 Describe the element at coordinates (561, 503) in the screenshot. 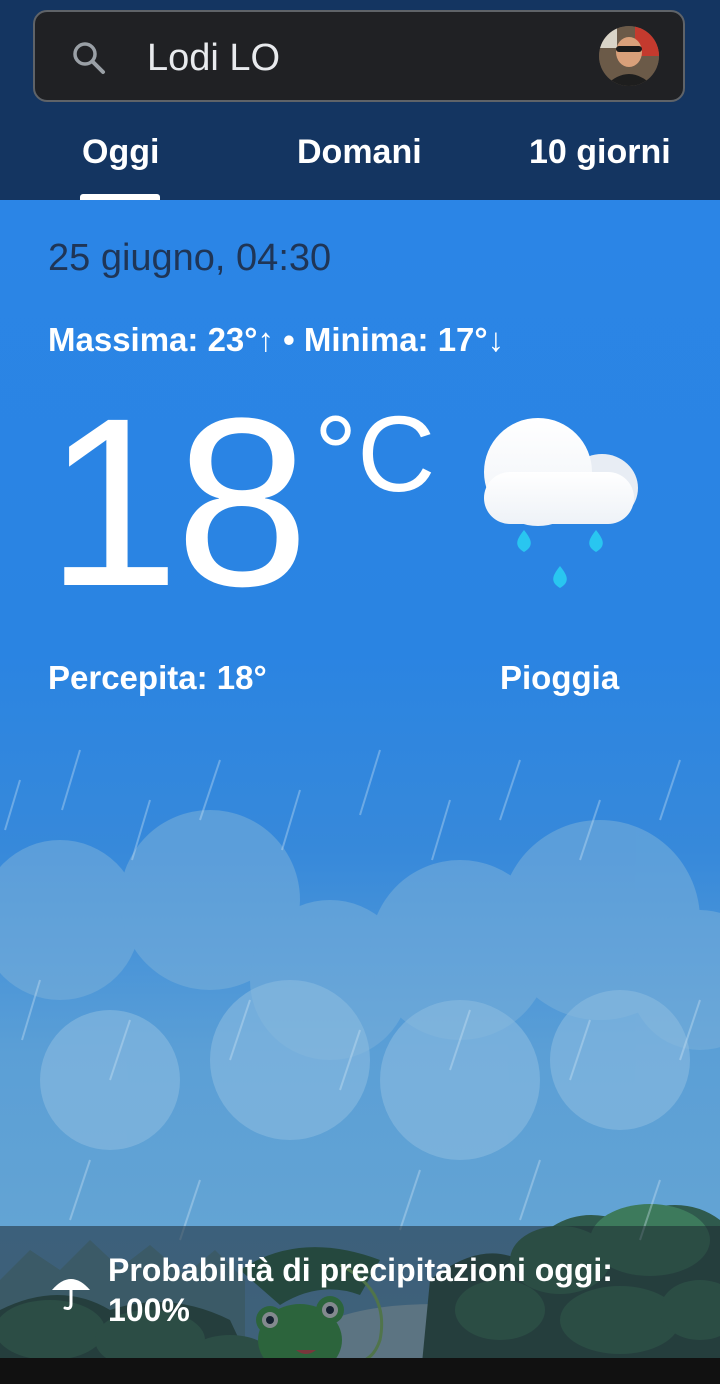

I see `rain-cloud-icon` at that location.